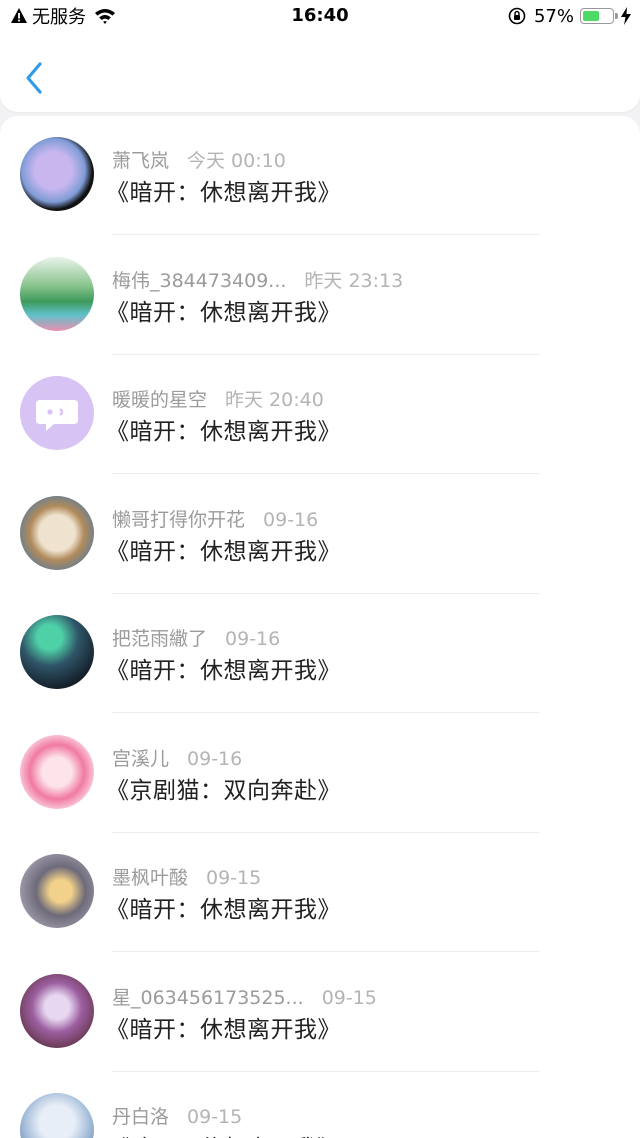 The image size is (640, 1138). I want to click on item-meta: 暖暖的星空 昨天 20:40, so click(218, 398).